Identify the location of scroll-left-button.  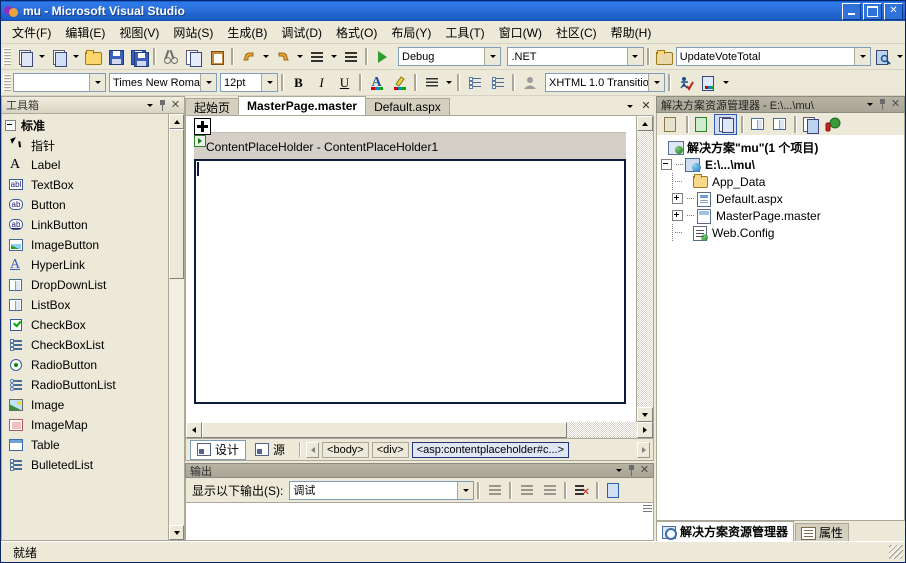
(194, 430).